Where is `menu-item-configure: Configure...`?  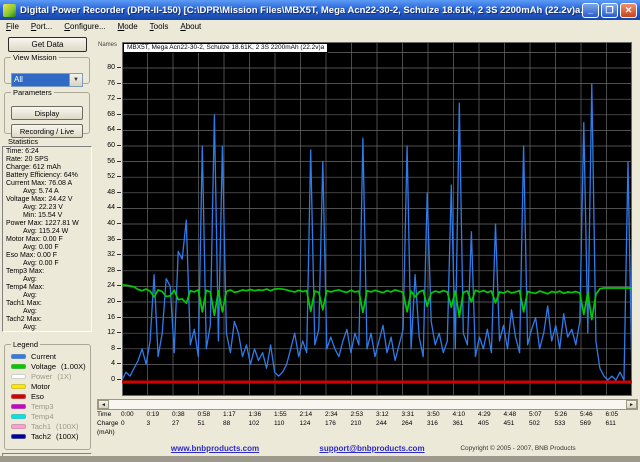
menu-item-configure: Configure... is located at coordinates (84, 26).